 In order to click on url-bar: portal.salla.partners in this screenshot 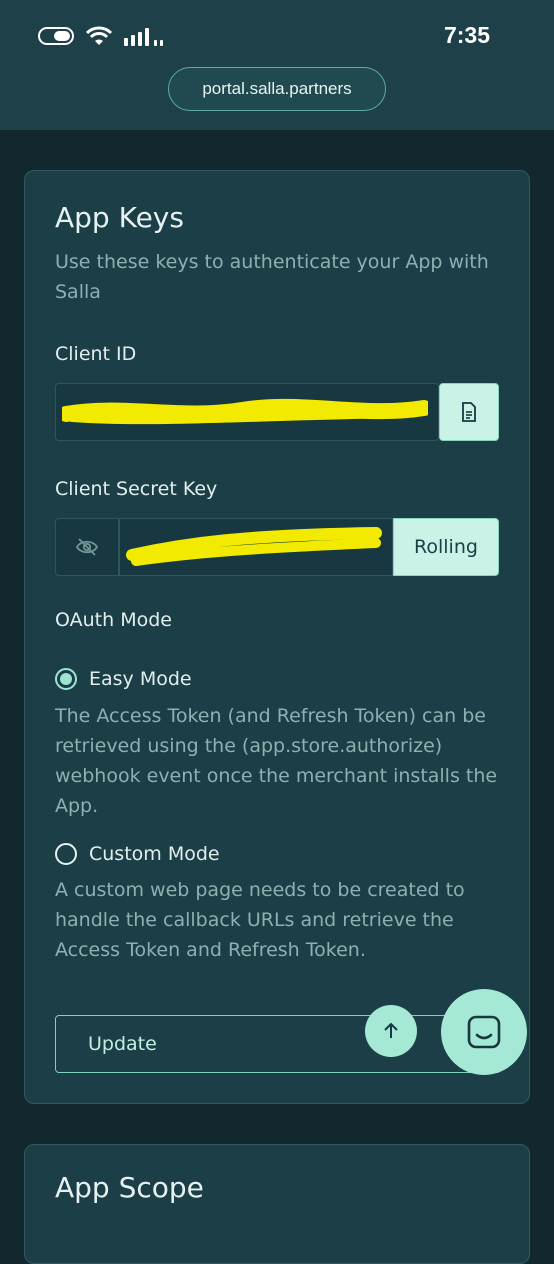, I will do `click(277, 89)`.